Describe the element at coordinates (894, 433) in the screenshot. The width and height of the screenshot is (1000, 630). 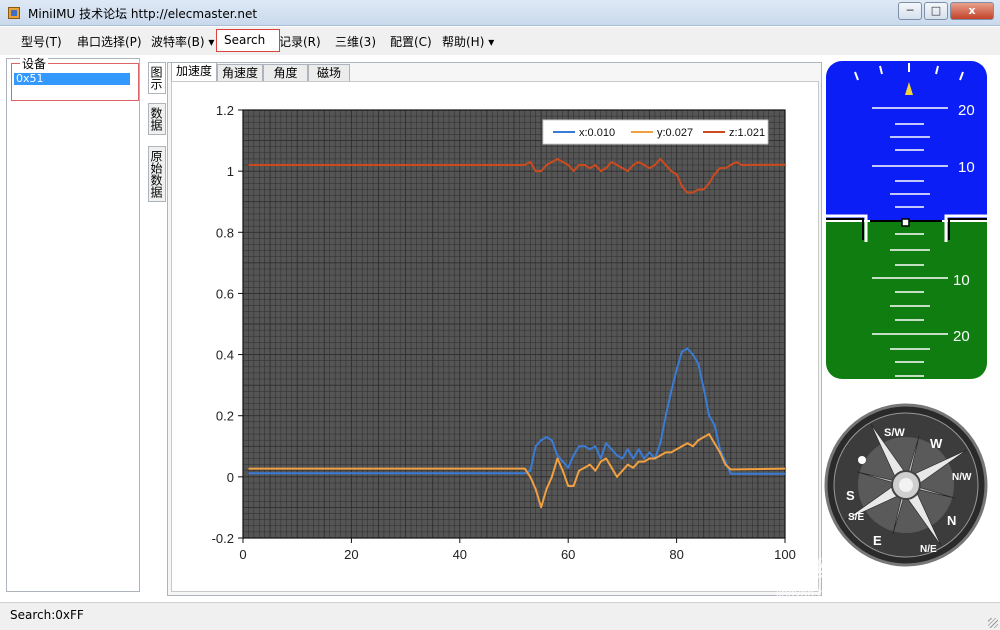
I see `compass-label-sw: S/W` at that location.